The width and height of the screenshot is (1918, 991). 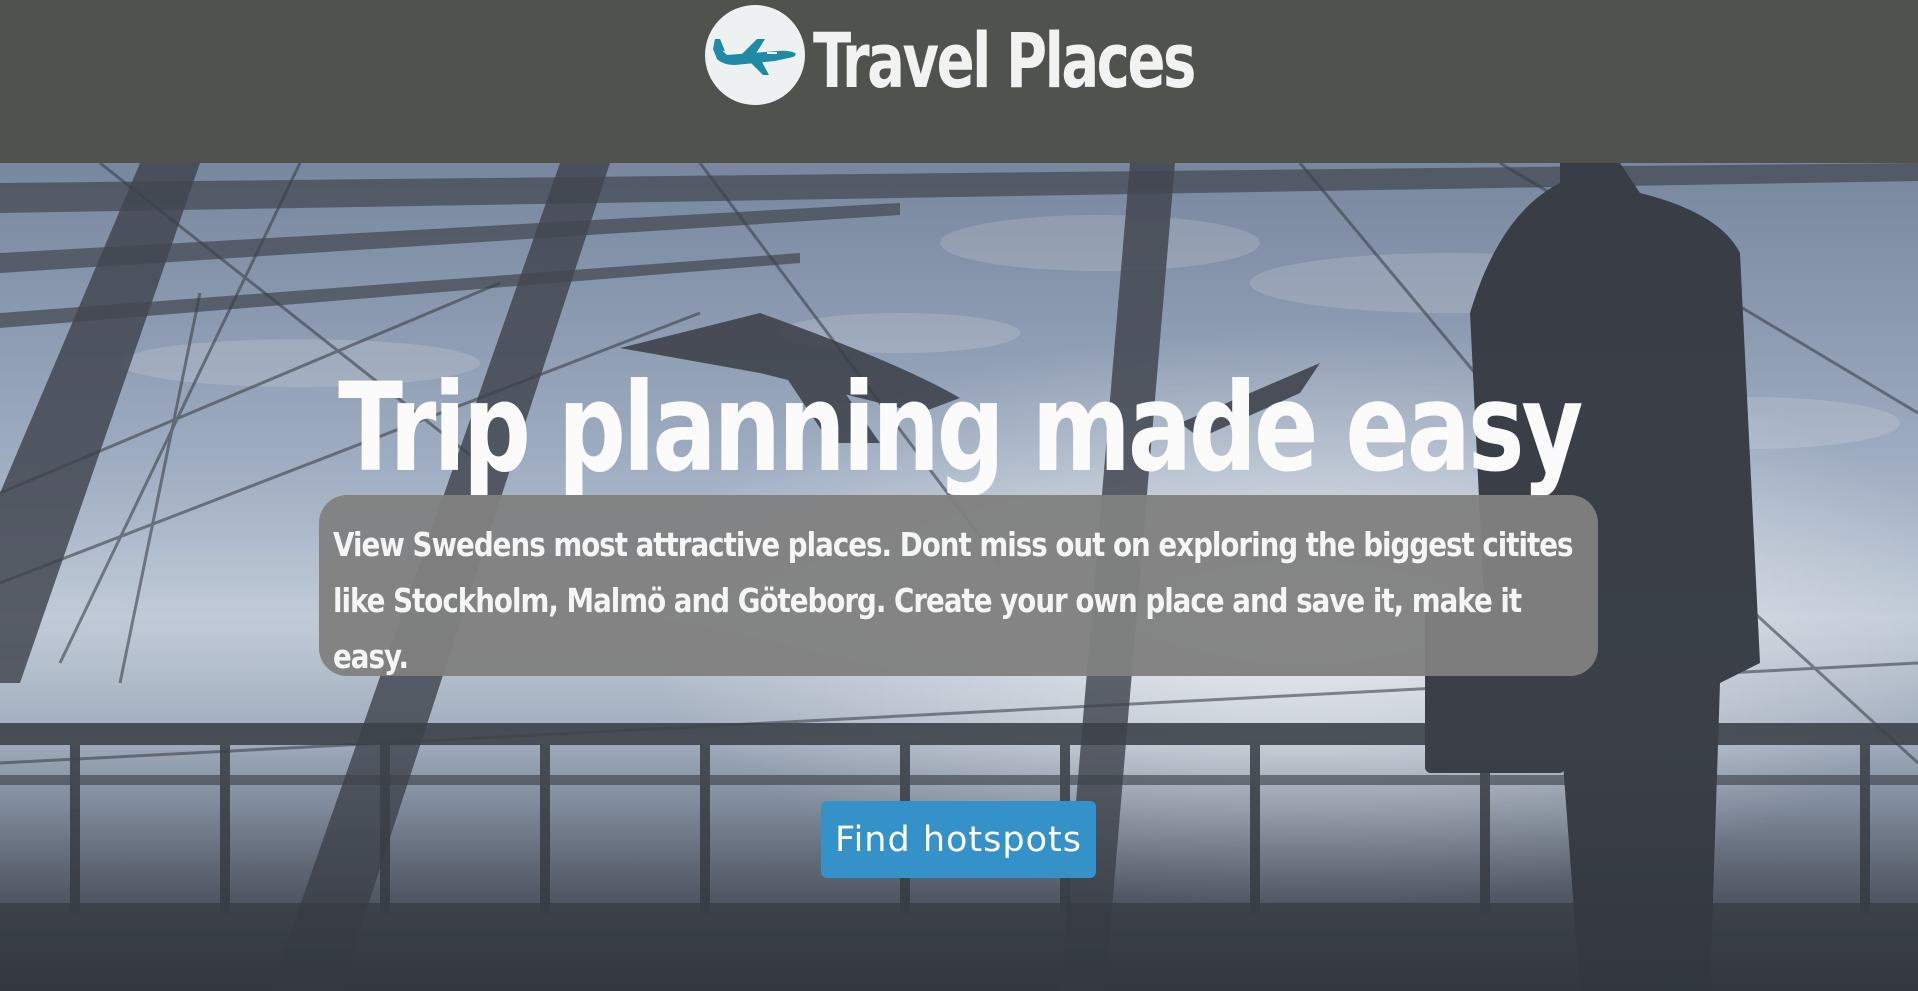 I want to click on site-title: Travel Places, so click(x=1004, y=60).